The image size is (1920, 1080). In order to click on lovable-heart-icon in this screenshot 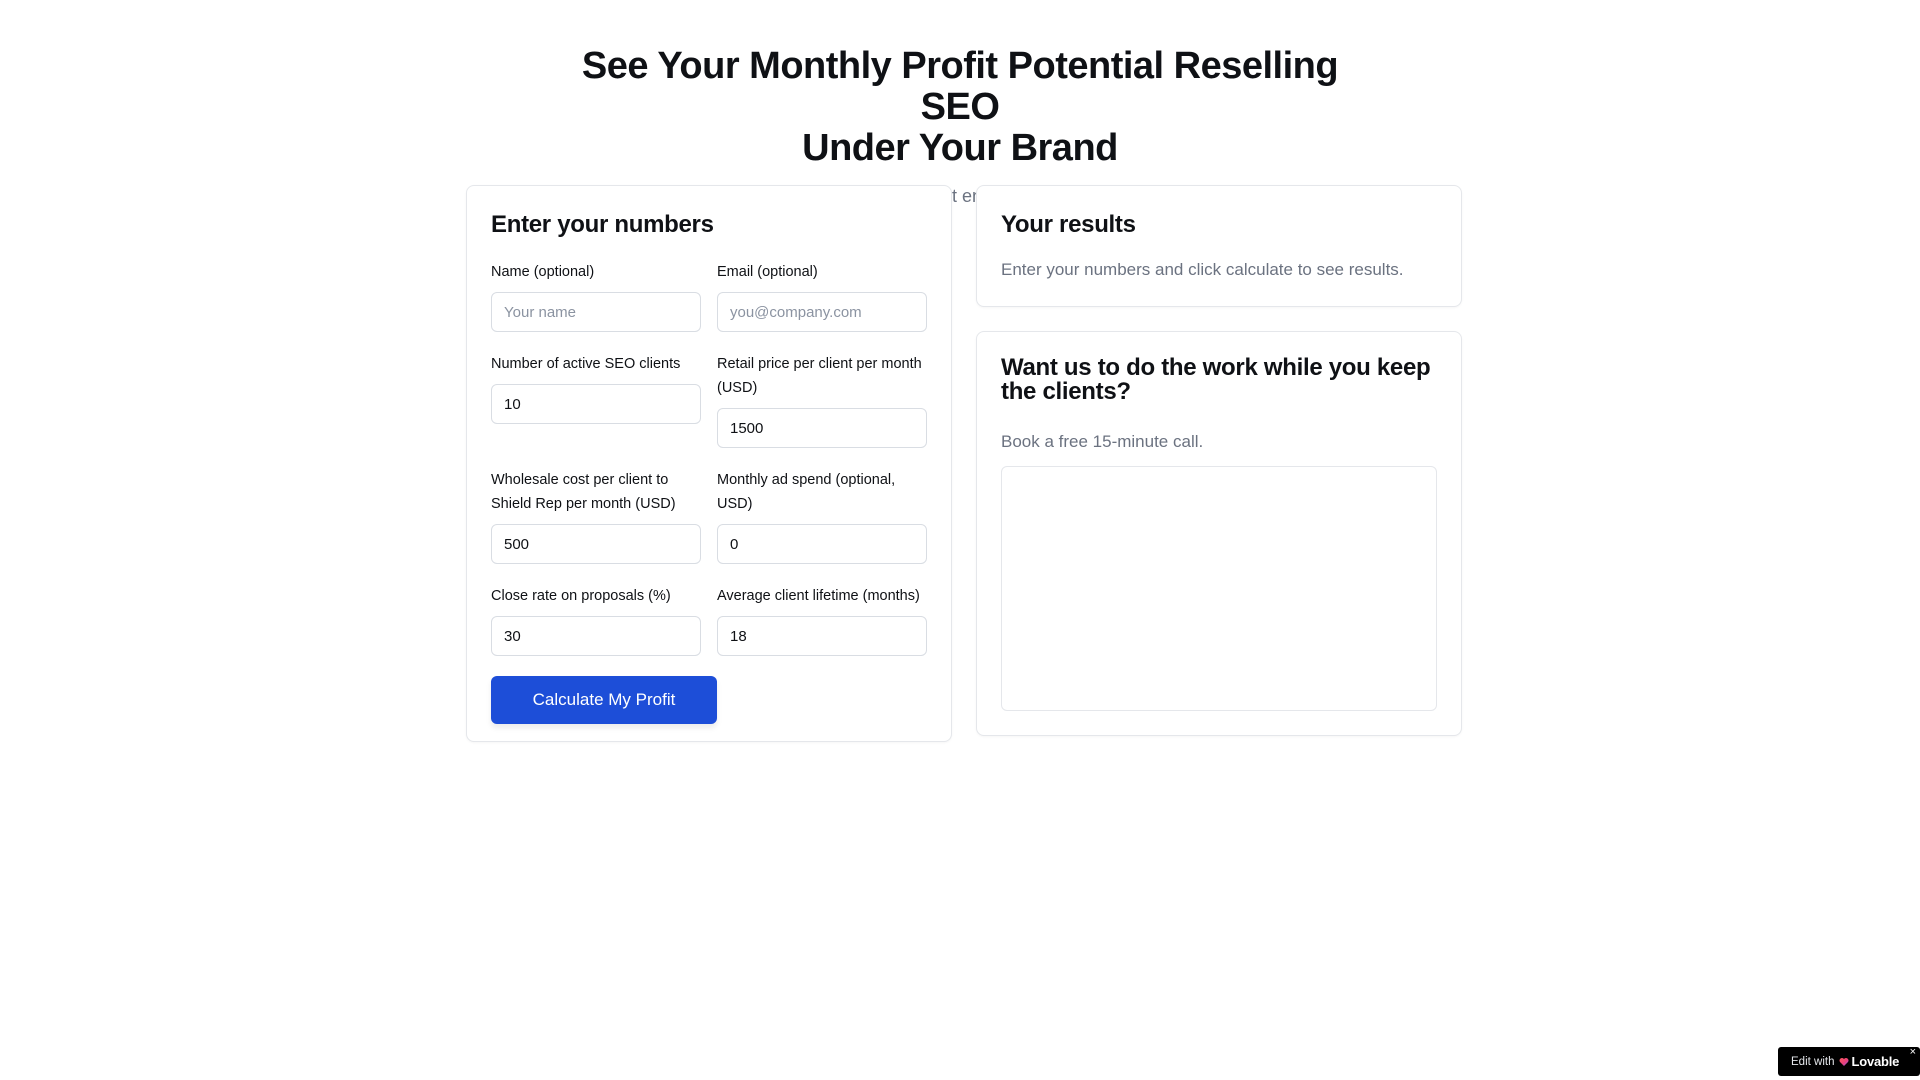, I will do `click(1844, 1061)`.